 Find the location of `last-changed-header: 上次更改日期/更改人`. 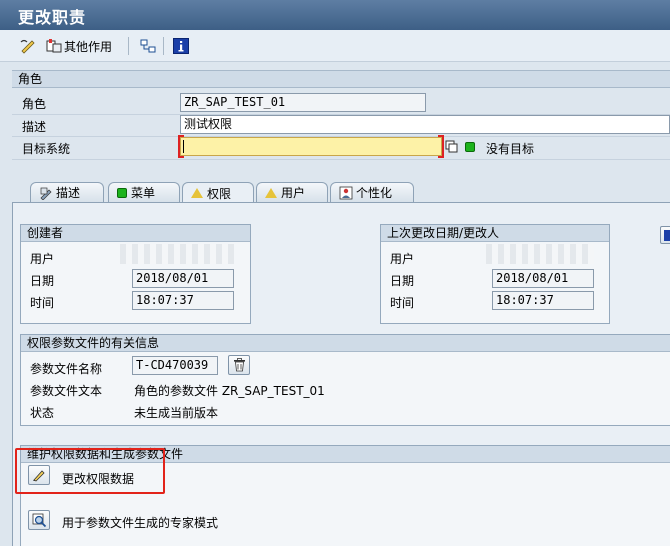

last-changed-header: 上次更改日期/更改人 is located at coordinates (495, 233).